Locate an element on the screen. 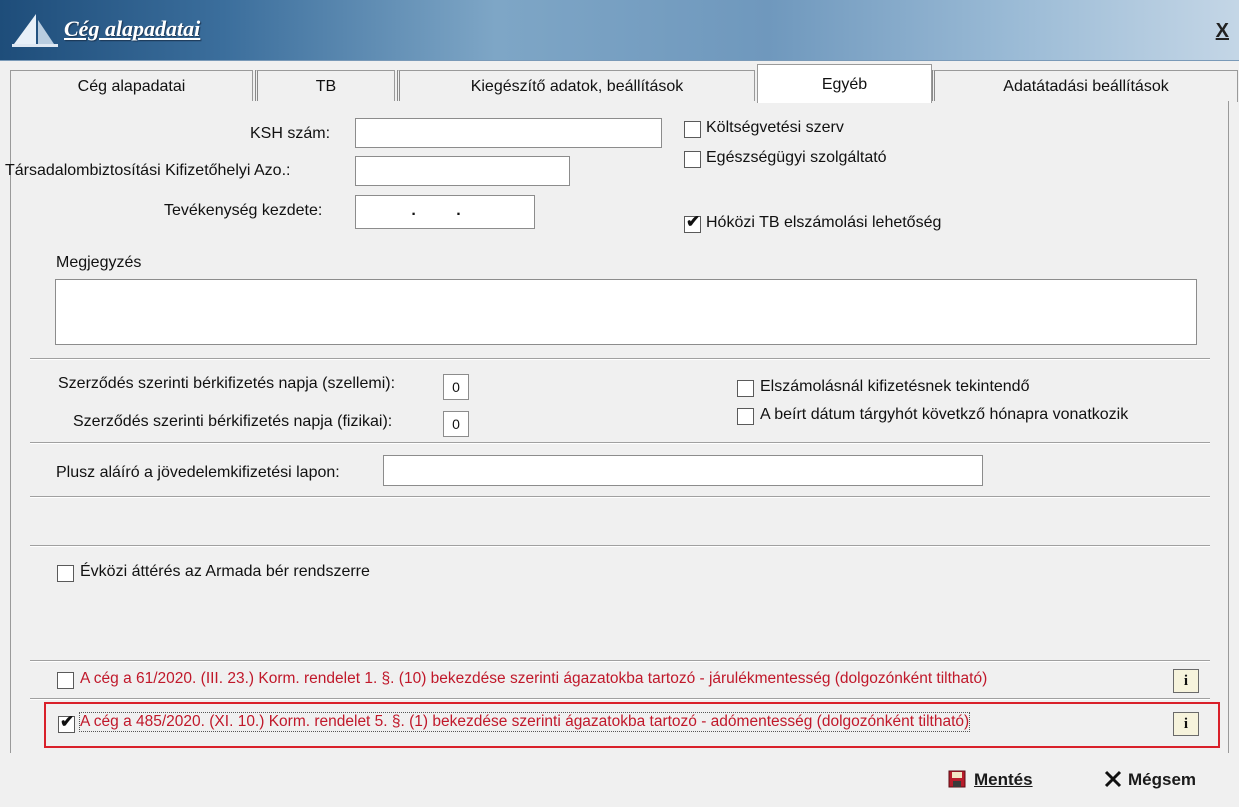 Image resolution: width=1239 pixels, height=807 pixels. notes-textarea is located at coordinates (626, 312).